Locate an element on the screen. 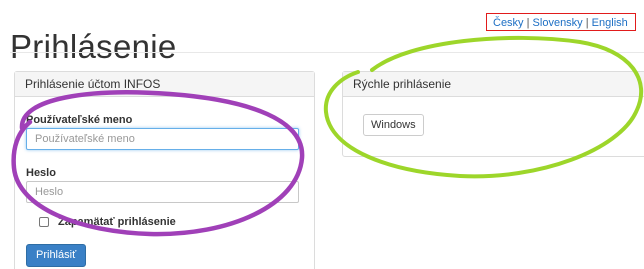 The height and width of the screenshot is (269, 644). remember-login-label: Zapamätať prihlásenie is located at coordinates (117, 222).